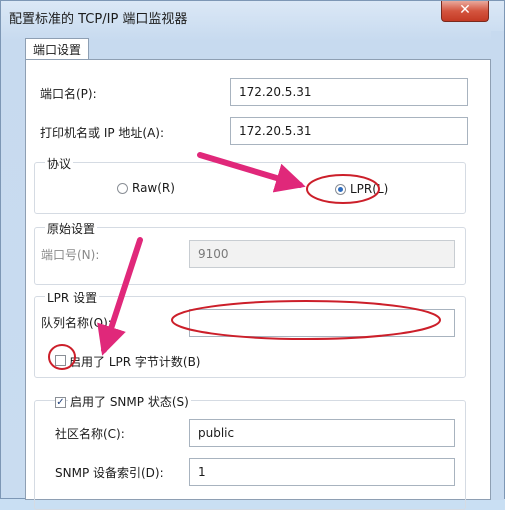 The width and height of the screenshot is (505, 510). I want to click on window-edge, so click(497, 265).